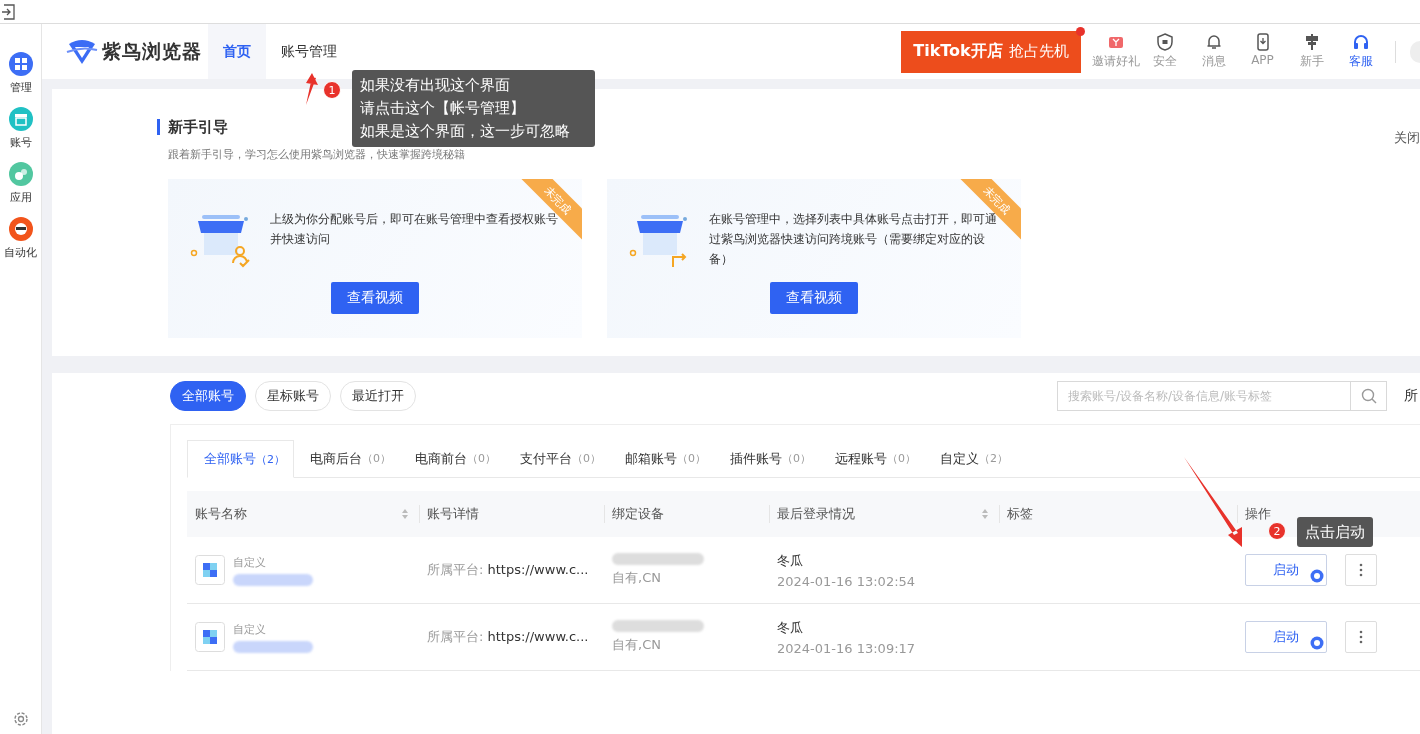 The width and height of the screenshot is (1420, 734). Describe the element at coordinates (1204, 396) in the screenshot. I see `search-field: 搜索账号/设备名称/设备信息/账号标签` at that location.